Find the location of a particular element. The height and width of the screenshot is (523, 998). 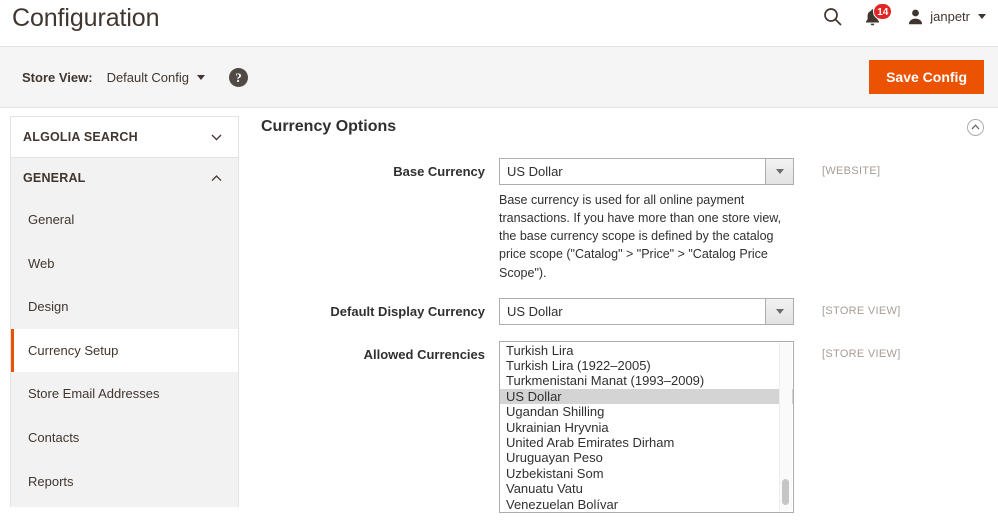

currency-option: Ukrainian Hryvnia is located at coordinates (646, 427).